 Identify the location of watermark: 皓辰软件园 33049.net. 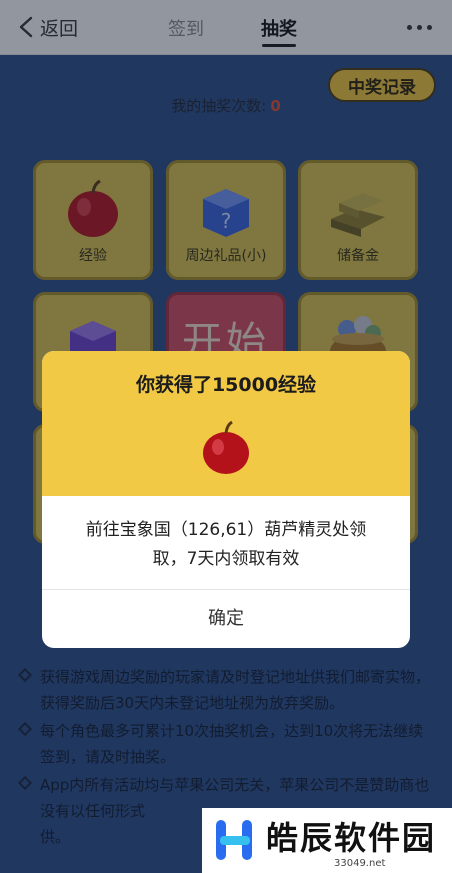
(327, 840).